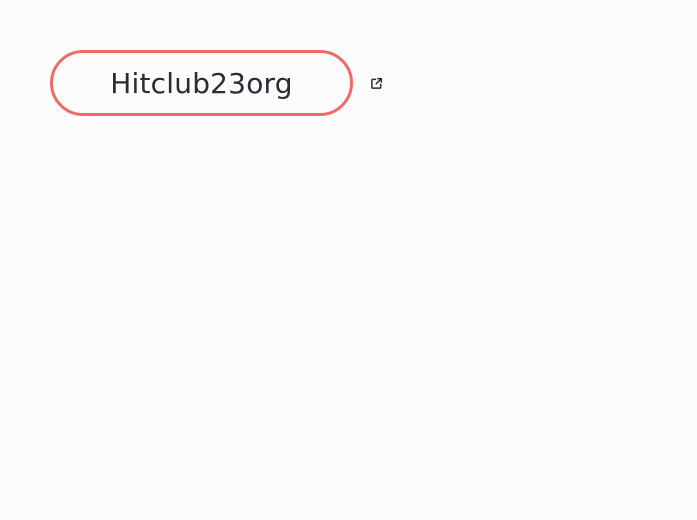 Image resolution: width=697 pixels, height=520 pixels. What do you see at coordinates (376, 83) in the screenshot?
I see `external-link-icon` at bounding box center [376, 83].